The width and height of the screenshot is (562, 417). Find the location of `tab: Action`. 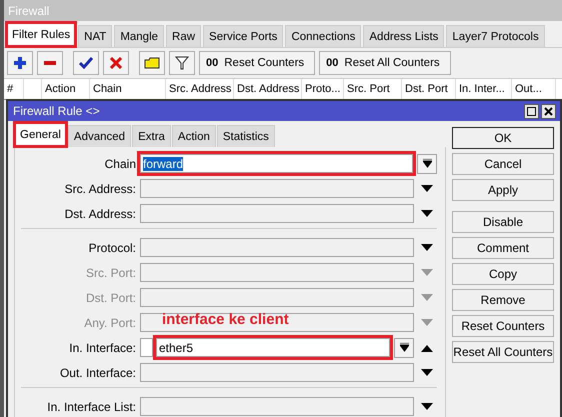

tab: Action is located at coordinates (194, 136).